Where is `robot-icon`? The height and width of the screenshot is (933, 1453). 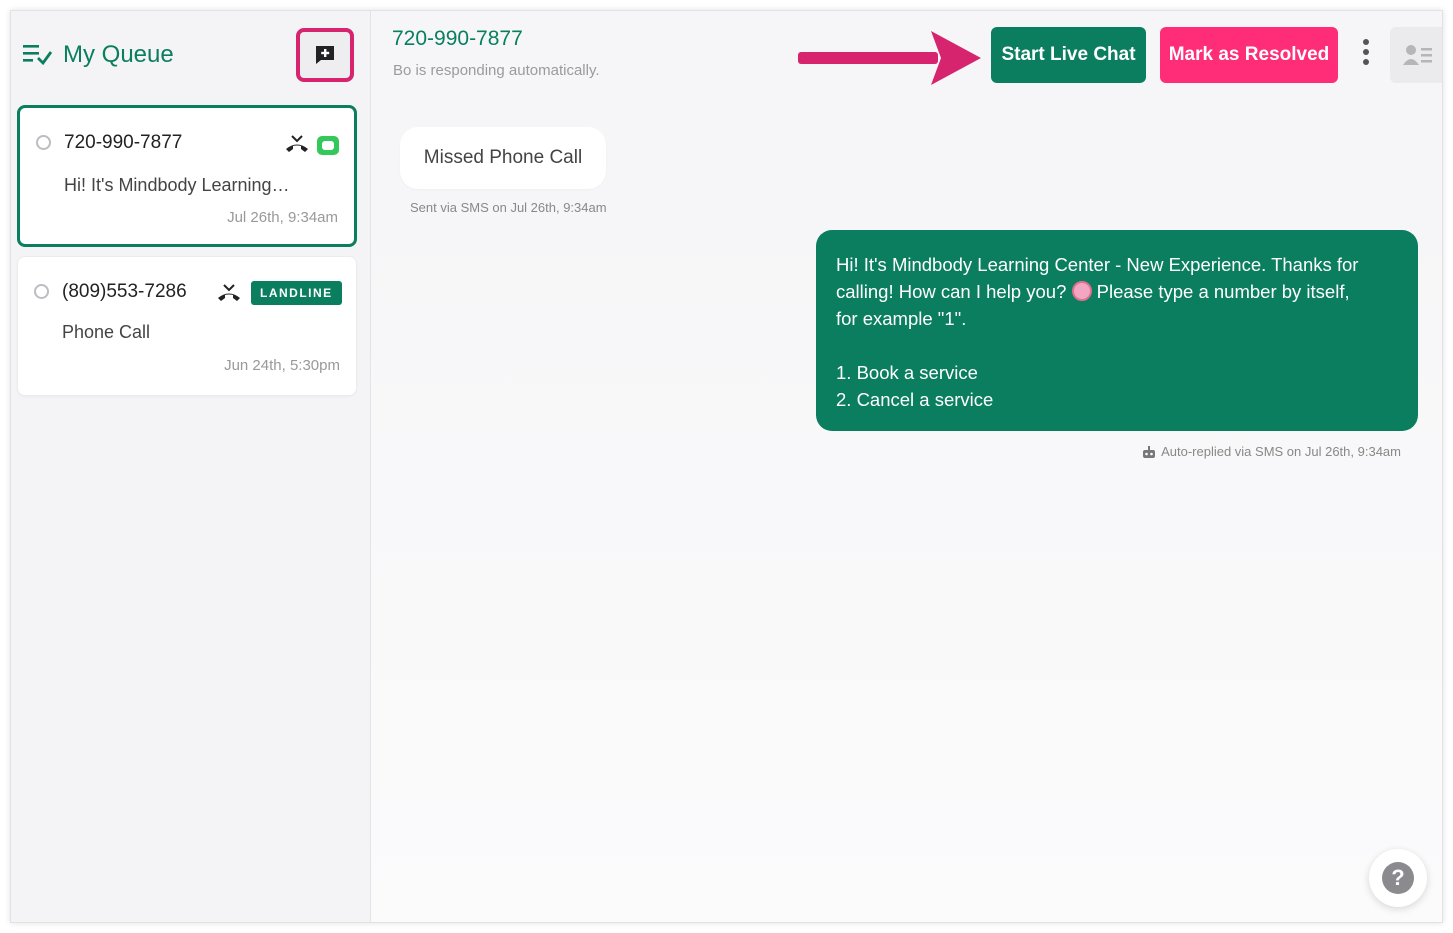
robot-icon is located at coordinates (1149, 451).